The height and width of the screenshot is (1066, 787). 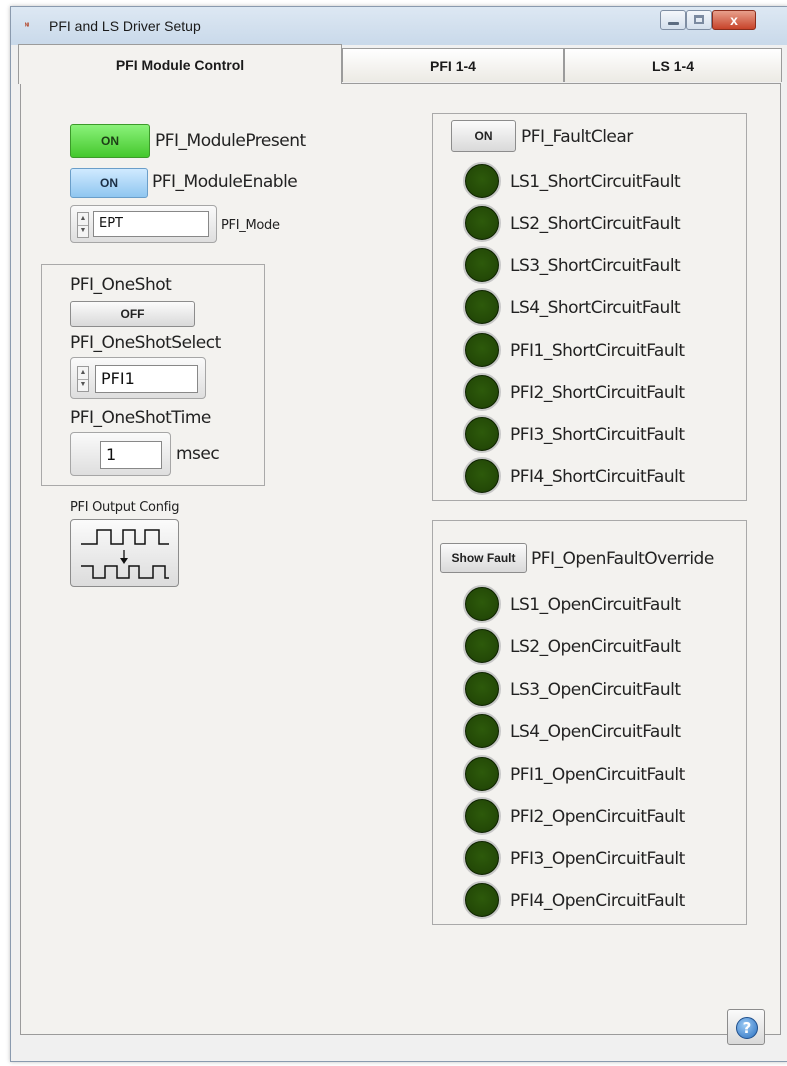 I want to click on open-fault-label: LS1_OpenCircuitFault, so click(x=595, y=605).